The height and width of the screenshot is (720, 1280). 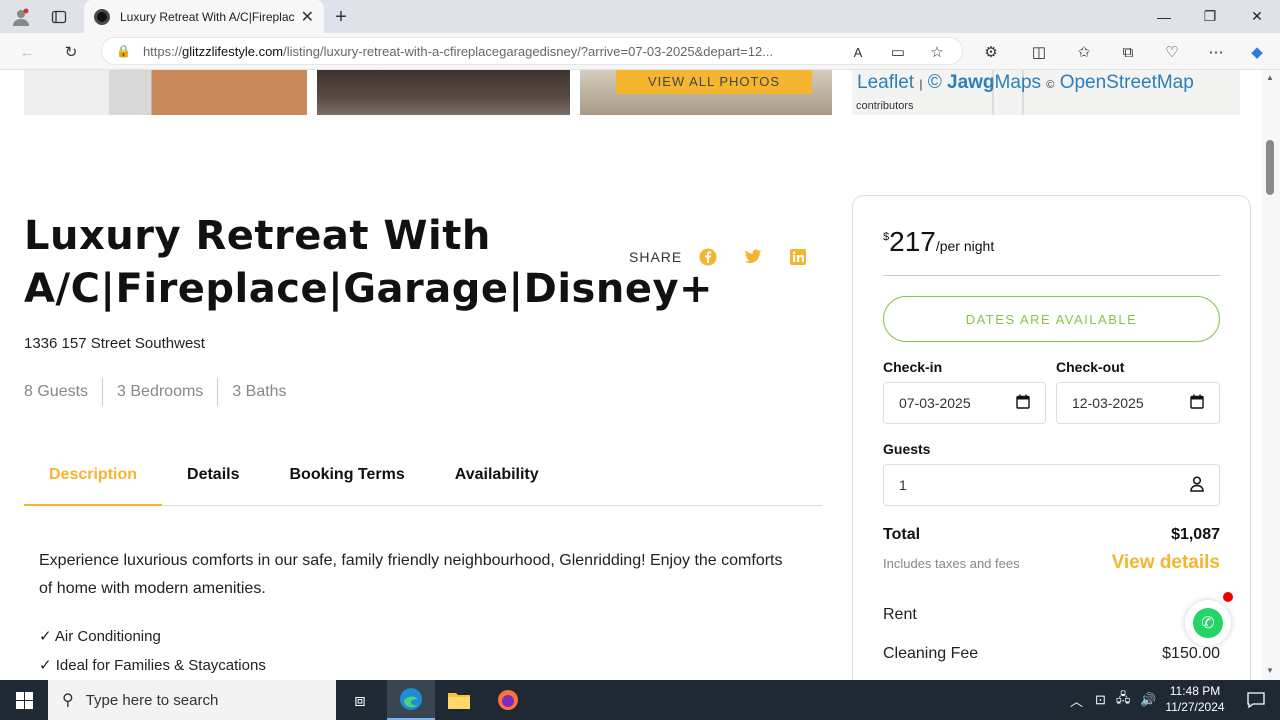 What do you see at coordinates (346, 480) in the screenshot?
I see `tab-booking-terms: Booking Terms` at bounding box center [346, 480].